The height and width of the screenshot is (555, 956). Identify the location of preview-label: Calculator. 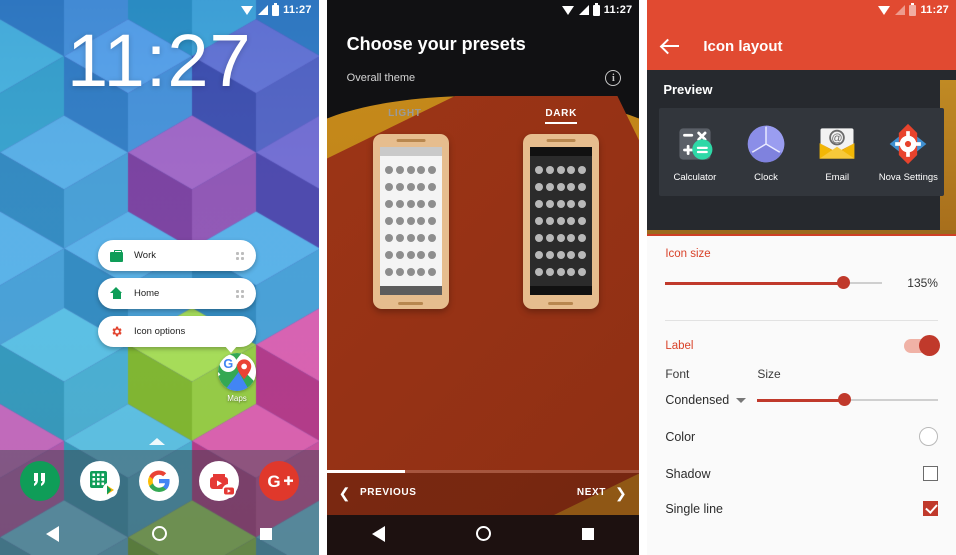
(695, 177).